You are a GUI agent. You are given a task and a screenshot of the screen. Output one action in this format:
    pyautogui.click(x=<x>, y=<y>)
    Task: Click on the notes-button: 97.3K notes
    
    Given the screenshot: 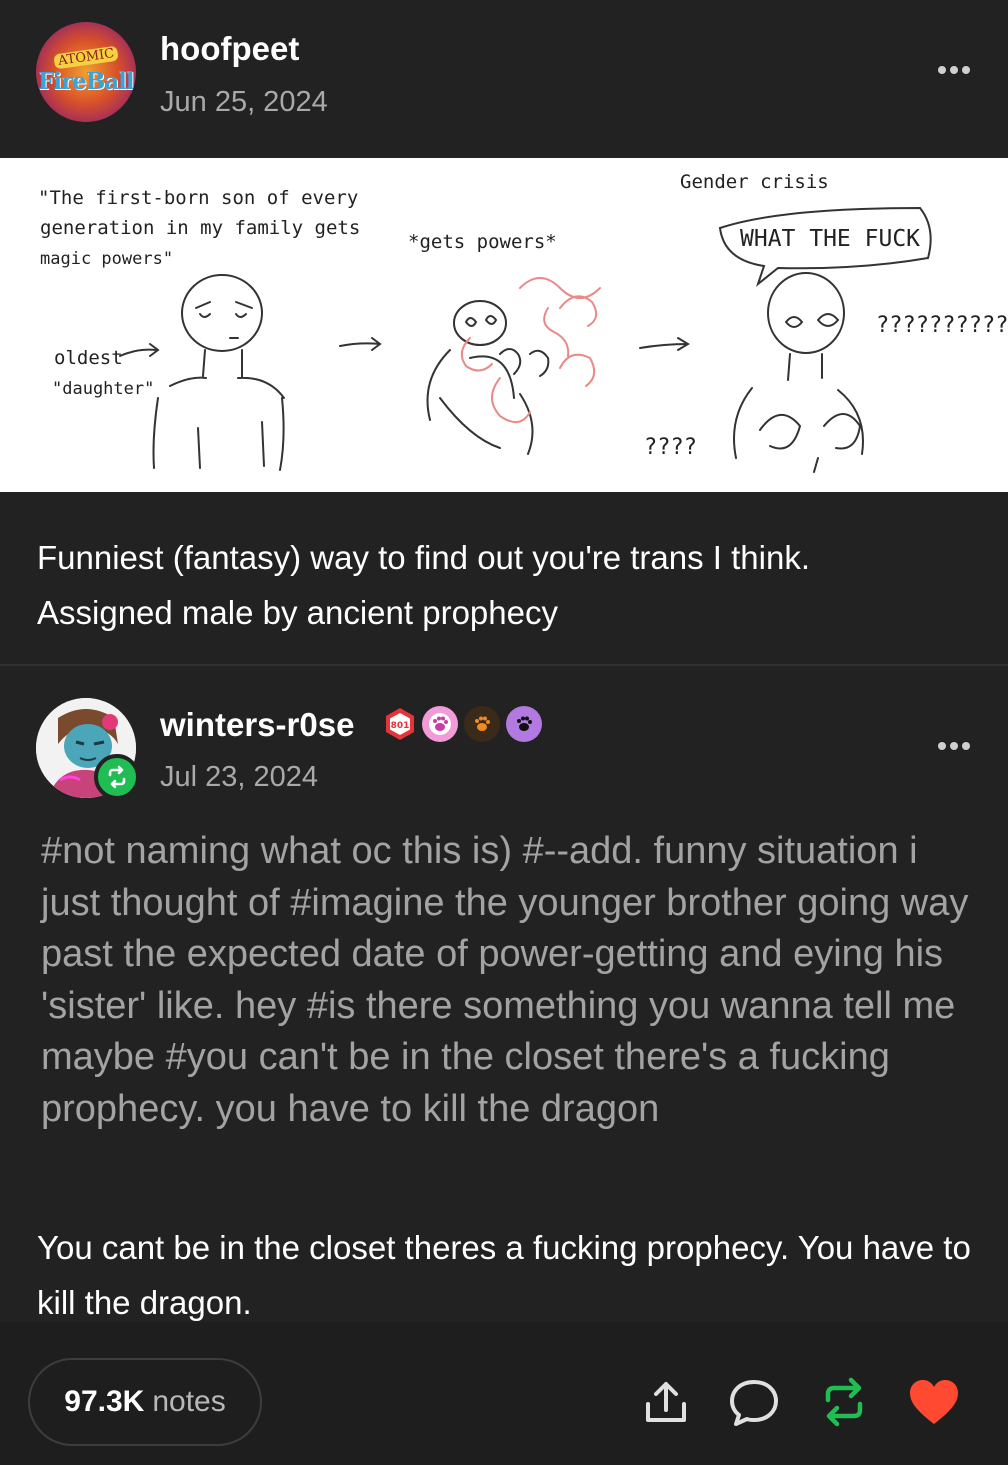 What is the action you would take?
    pyautogui.click(x=145, y=1402)
    